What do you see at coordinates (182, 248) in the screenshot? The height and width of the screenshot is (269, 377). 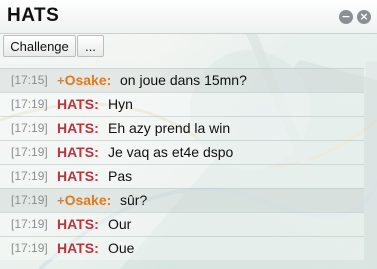 I see `chat-message: [17:19] HATS: Oue` at bounding box center [182, 248].